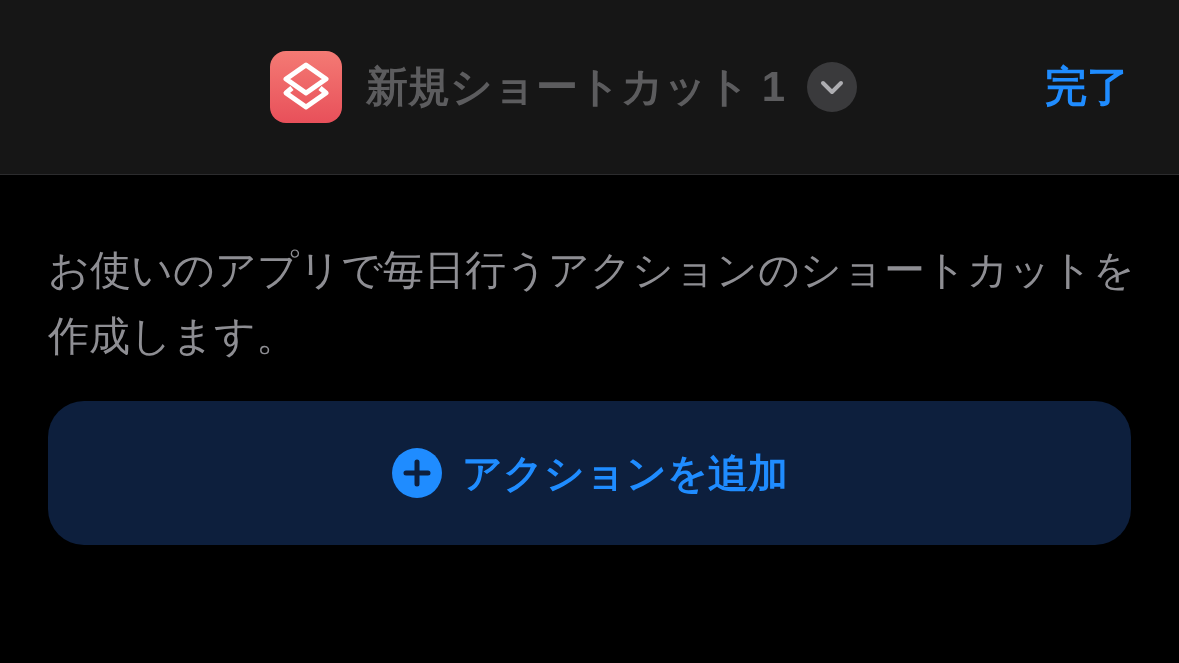 The image size is (1179, 663). What do you see at coordinates (306, 87) in the screenshot?
I see `layers-app-icon` at bounding box center [306, 87].